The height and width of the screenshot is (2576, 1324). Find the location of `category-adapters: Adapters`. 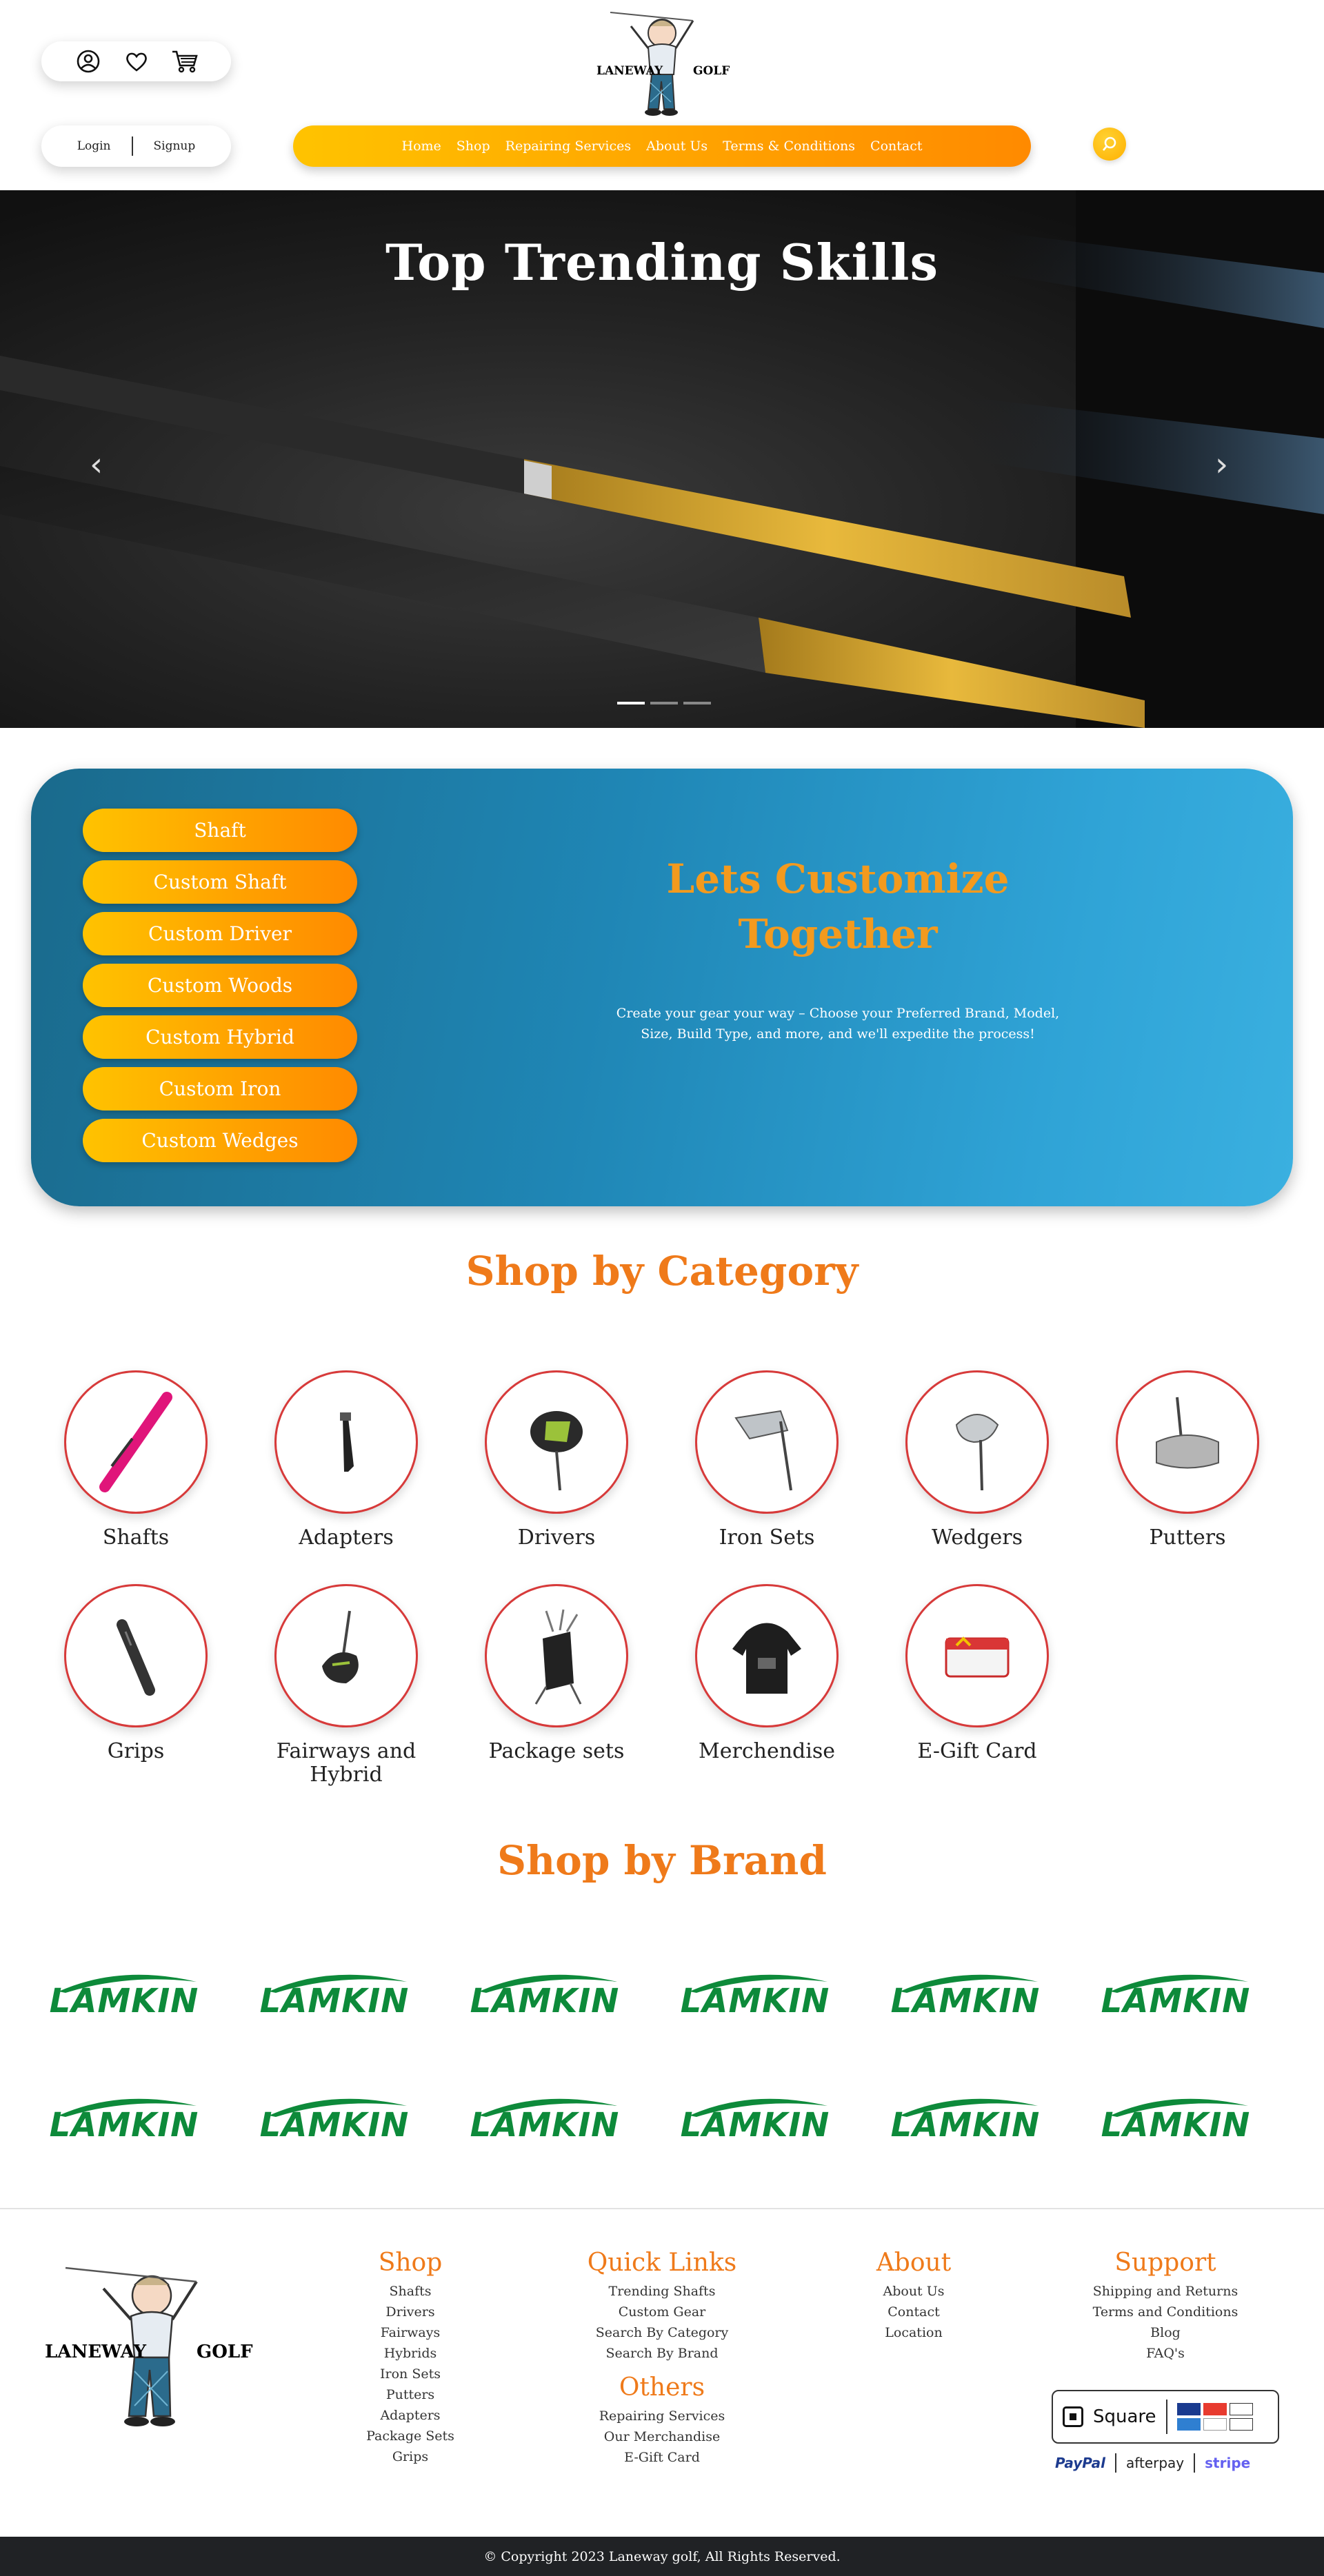

category-adapters: Adapters is located at coordinates (346, 1460).